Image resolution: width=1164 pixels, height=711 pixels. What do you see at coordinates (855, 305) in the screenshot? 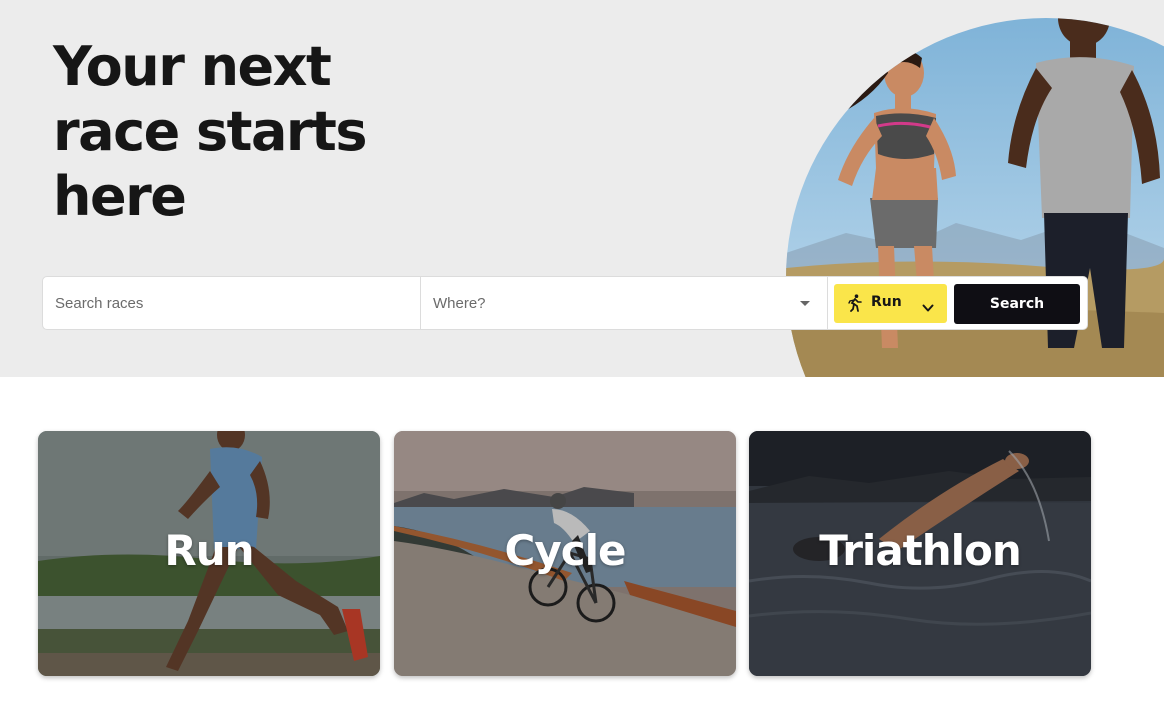
I see `running-person-icon` at bounding box center [855, 305].